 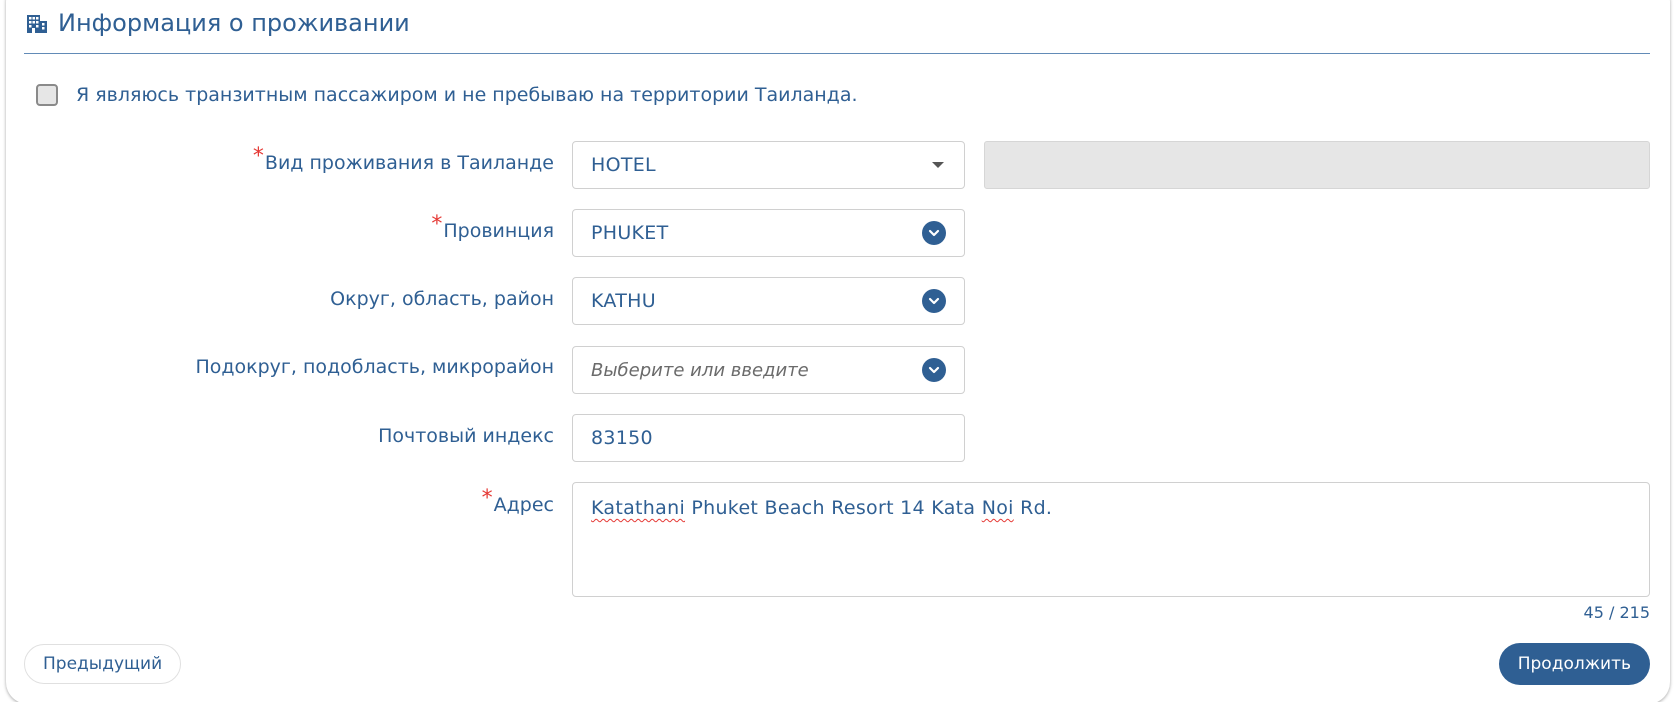 What do you see at coordinates (837, 53) in the screenshot?
I see `title-divider` at bounding box center [837, 53].